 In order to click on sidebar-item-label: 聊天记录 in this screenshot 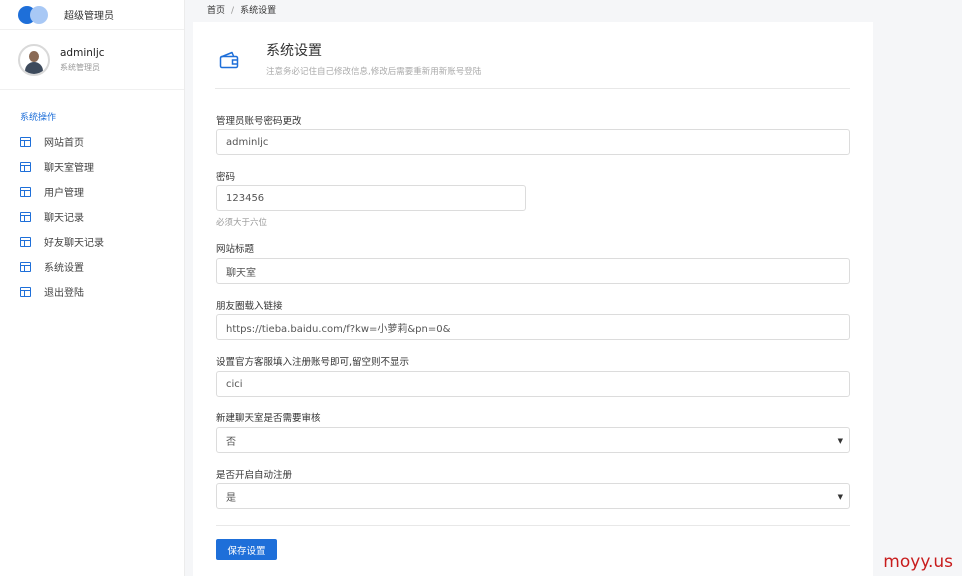, I will do `click(64, 218)`.